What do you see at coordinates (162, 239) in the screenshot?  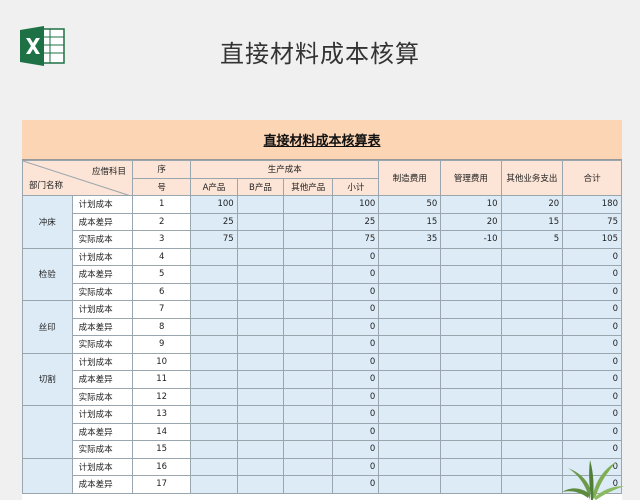 I see `seq-cell: 3` at bounding box center [162, 239].